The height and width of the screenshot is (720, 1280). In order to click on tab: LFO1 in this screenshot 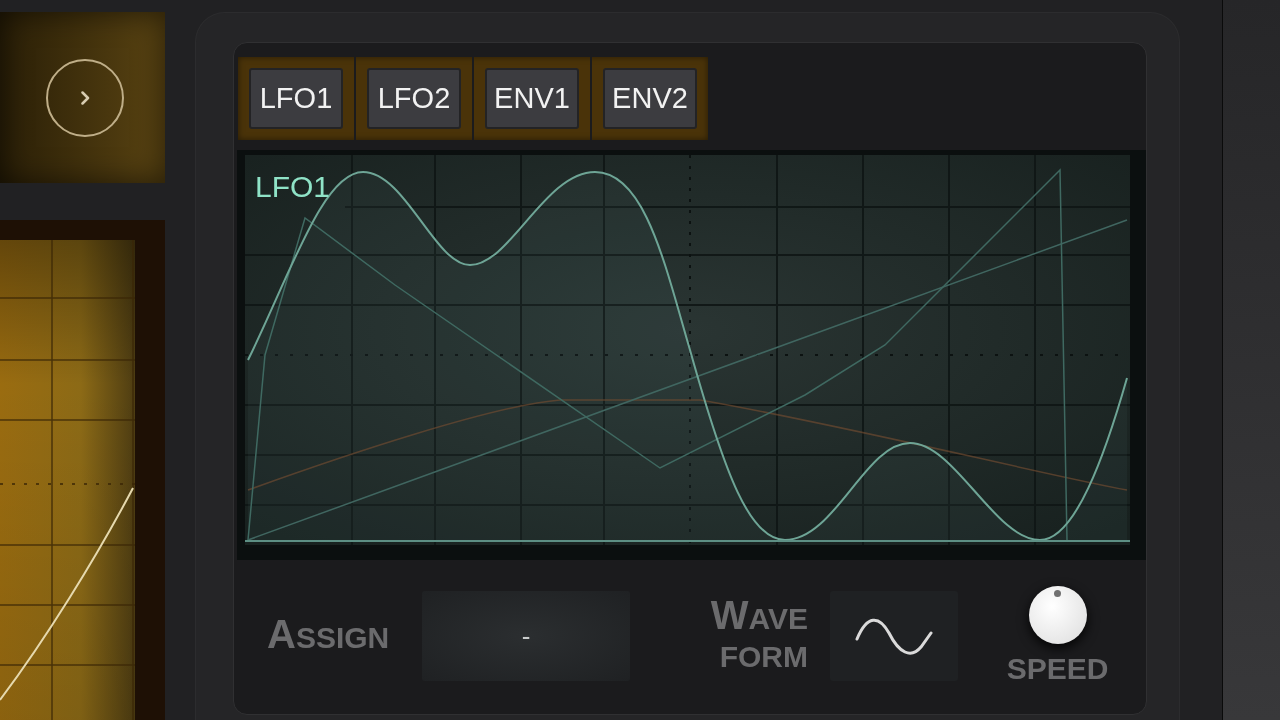, I will do `click(296, 98)`.